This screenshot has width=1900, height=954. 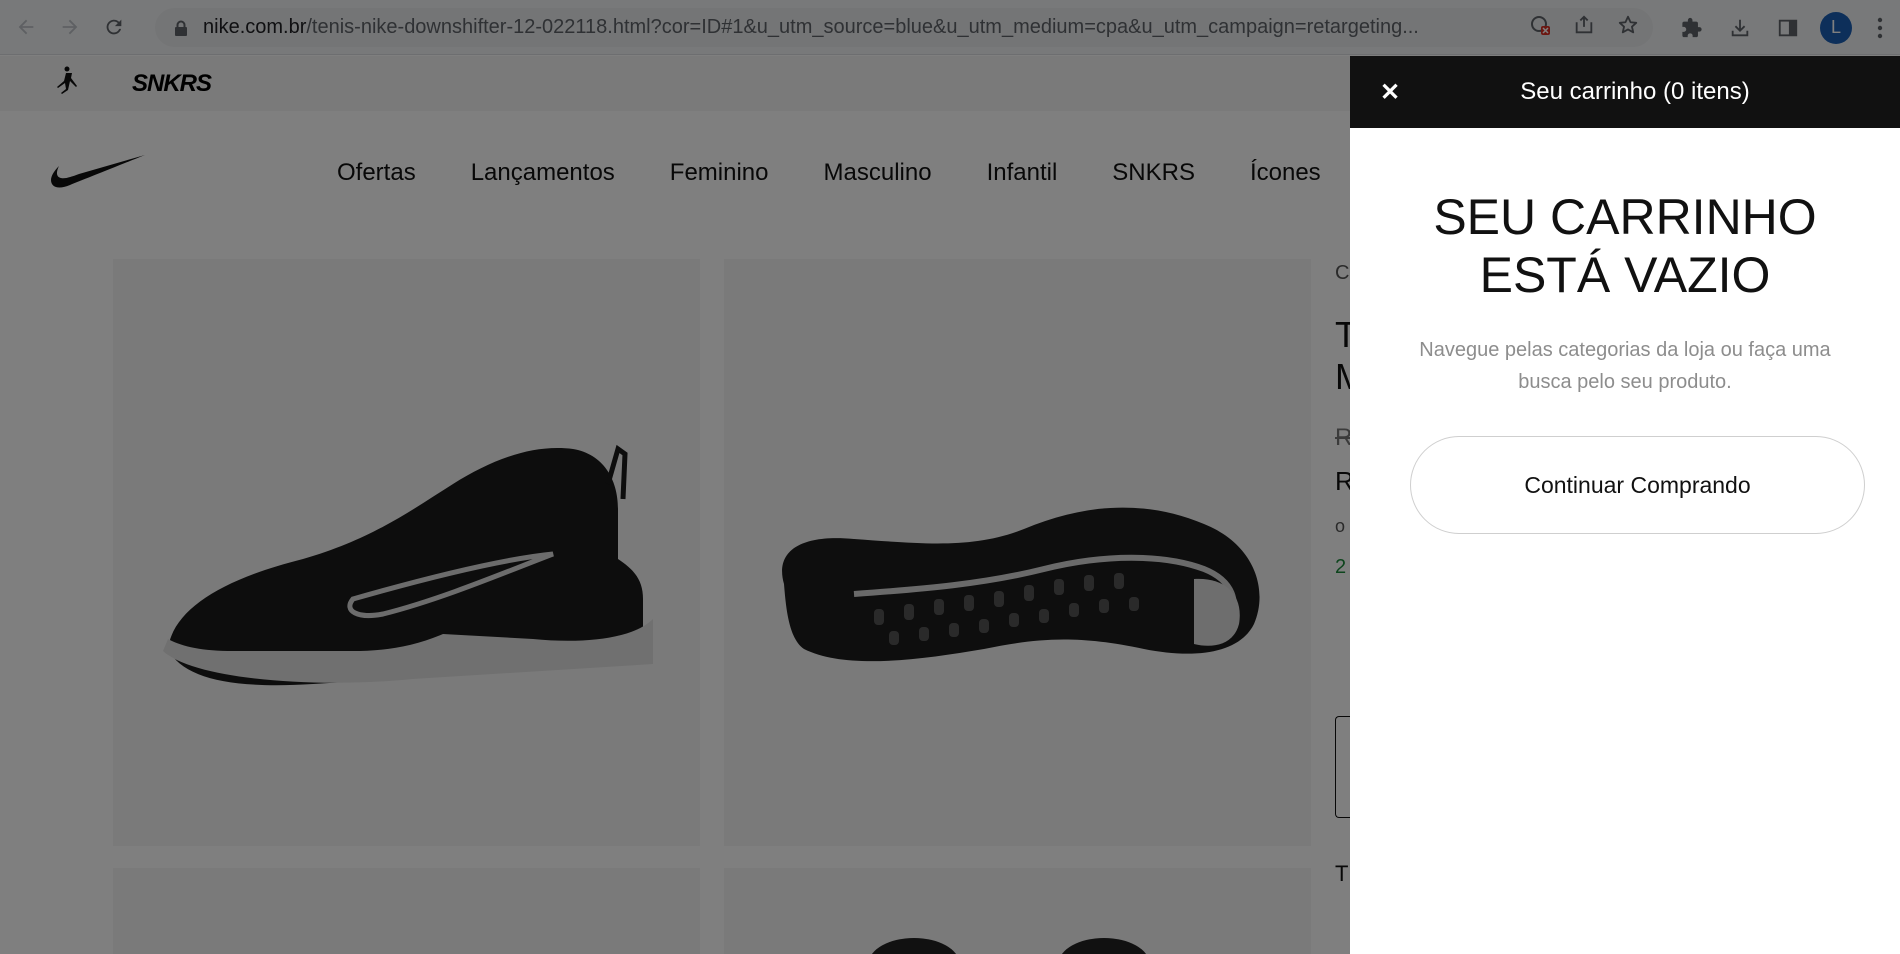 I want to click on cart-header: ✕ Seu carrinho (0 itens), so click(x=1625, y=92).